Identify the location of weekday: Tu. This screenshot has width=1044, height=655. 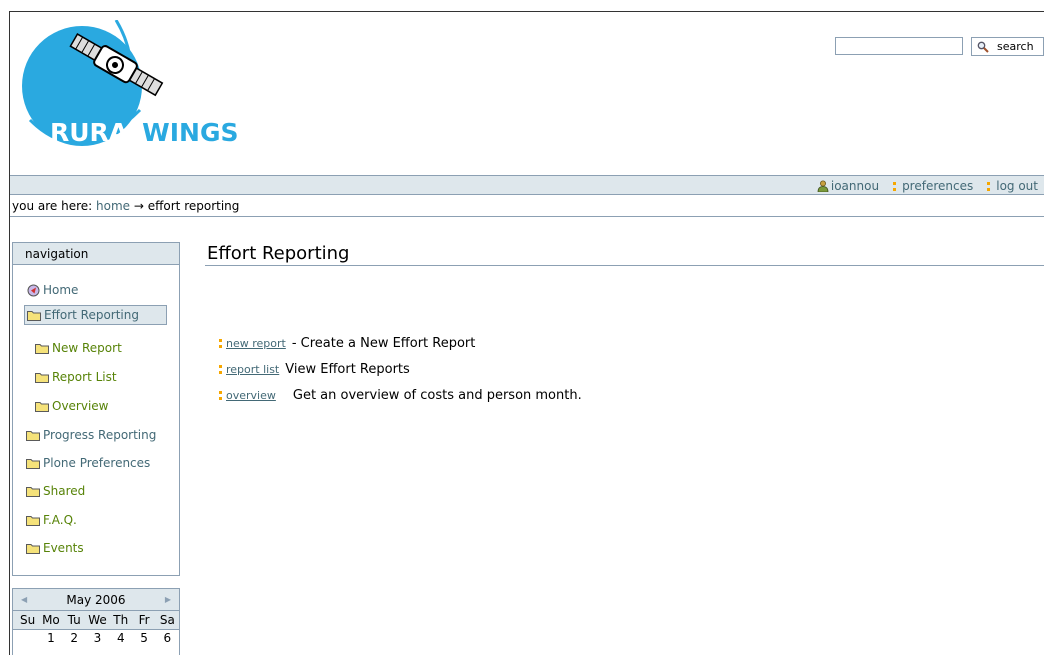
(74, 620).